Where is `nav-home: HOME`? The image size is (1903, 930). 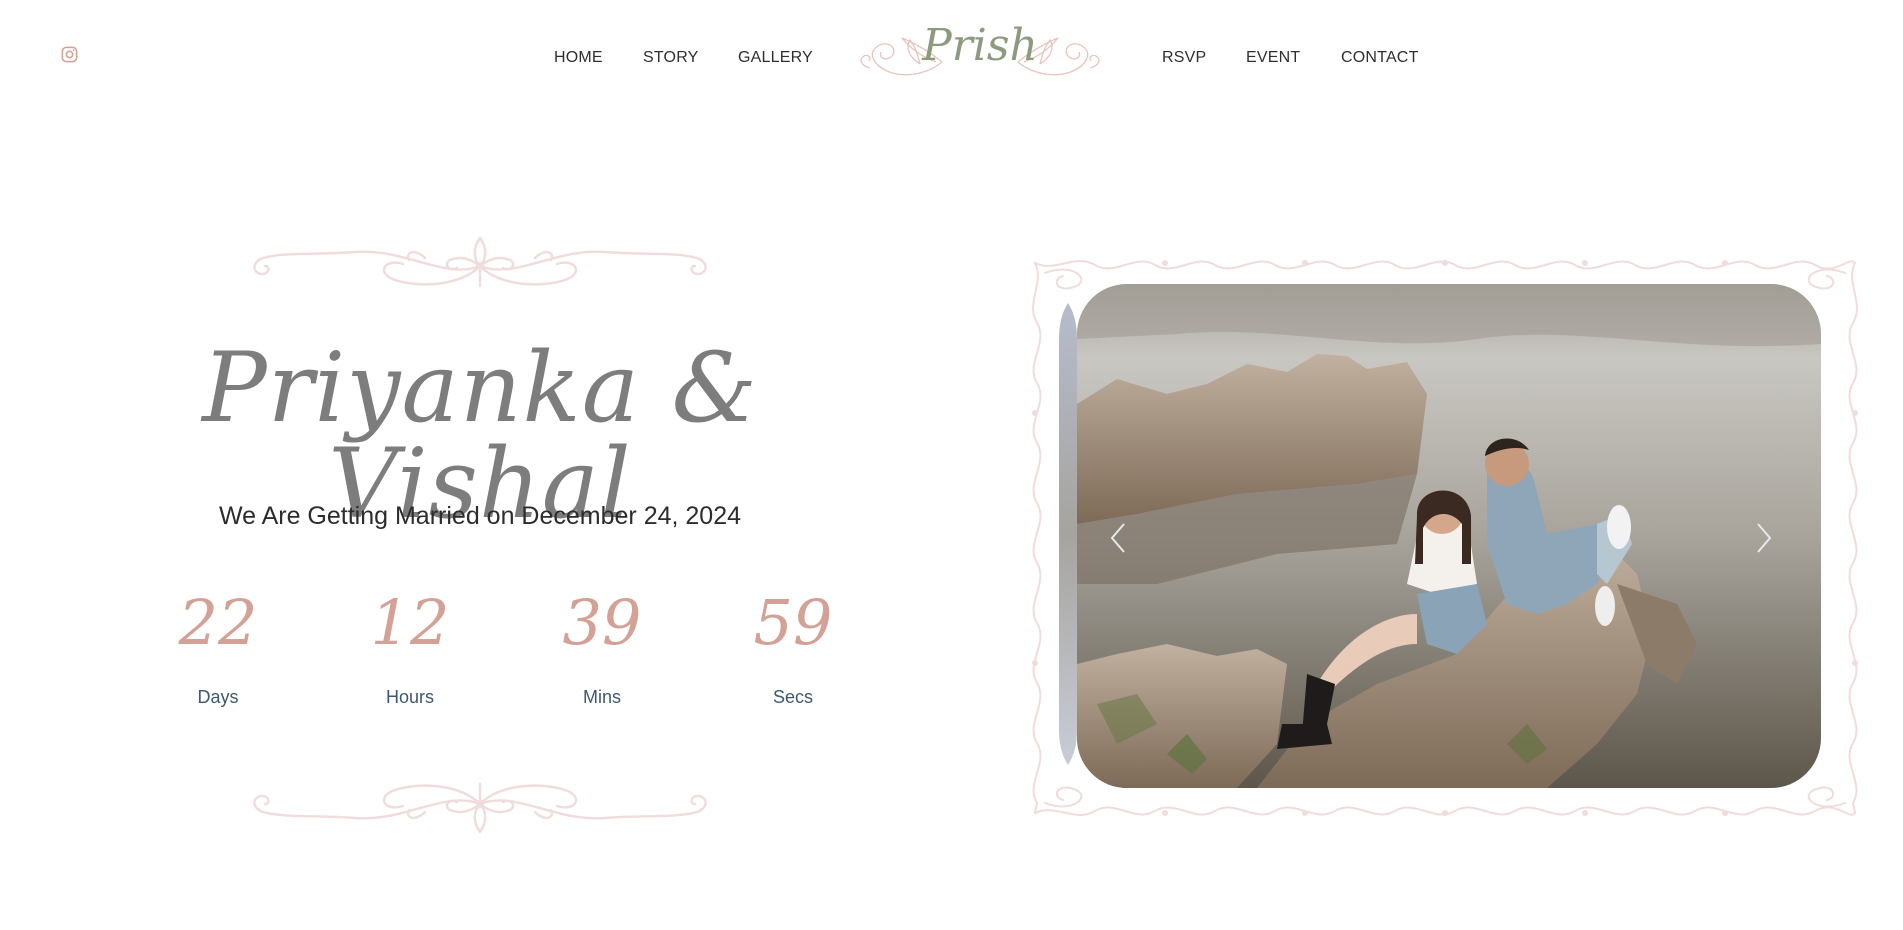
nav-home: HOME is located at coordinates (578, 58).